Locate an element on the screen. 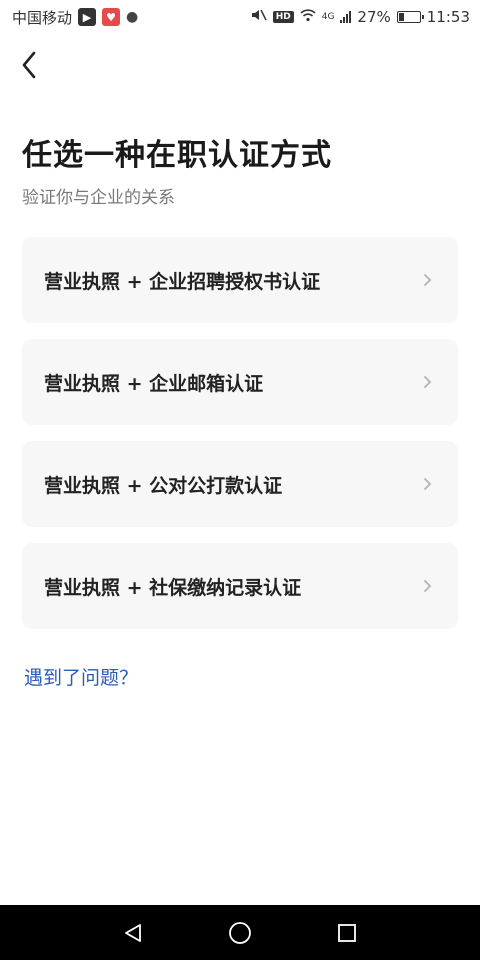 The height and width of the screenshot is (960, 480). chevron-left-icon is located at coordinates (29, 65).